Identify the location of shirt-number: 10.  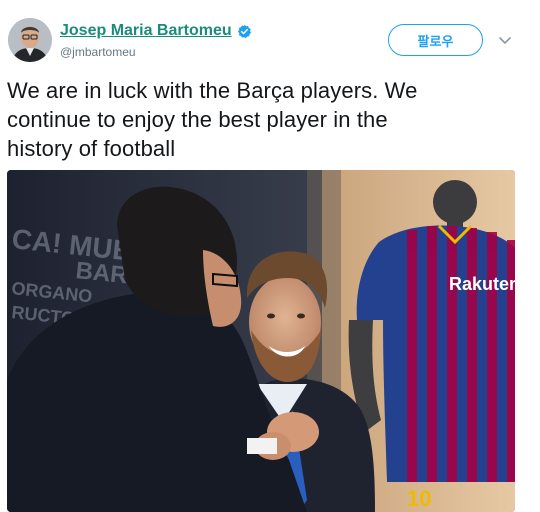
(419, 498).